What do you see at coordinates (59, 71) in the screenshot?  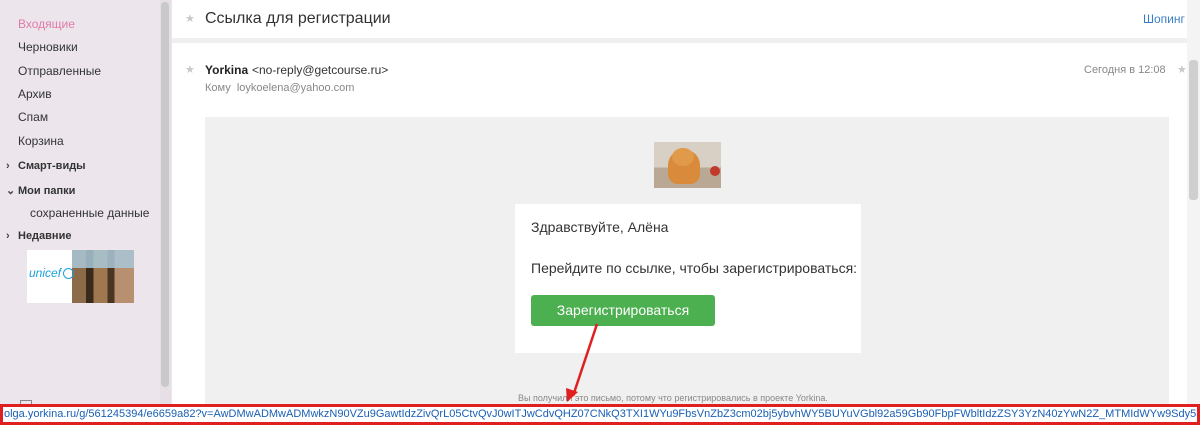 I see `folder-sent: Отправленные` at bounding box center [59, 71].